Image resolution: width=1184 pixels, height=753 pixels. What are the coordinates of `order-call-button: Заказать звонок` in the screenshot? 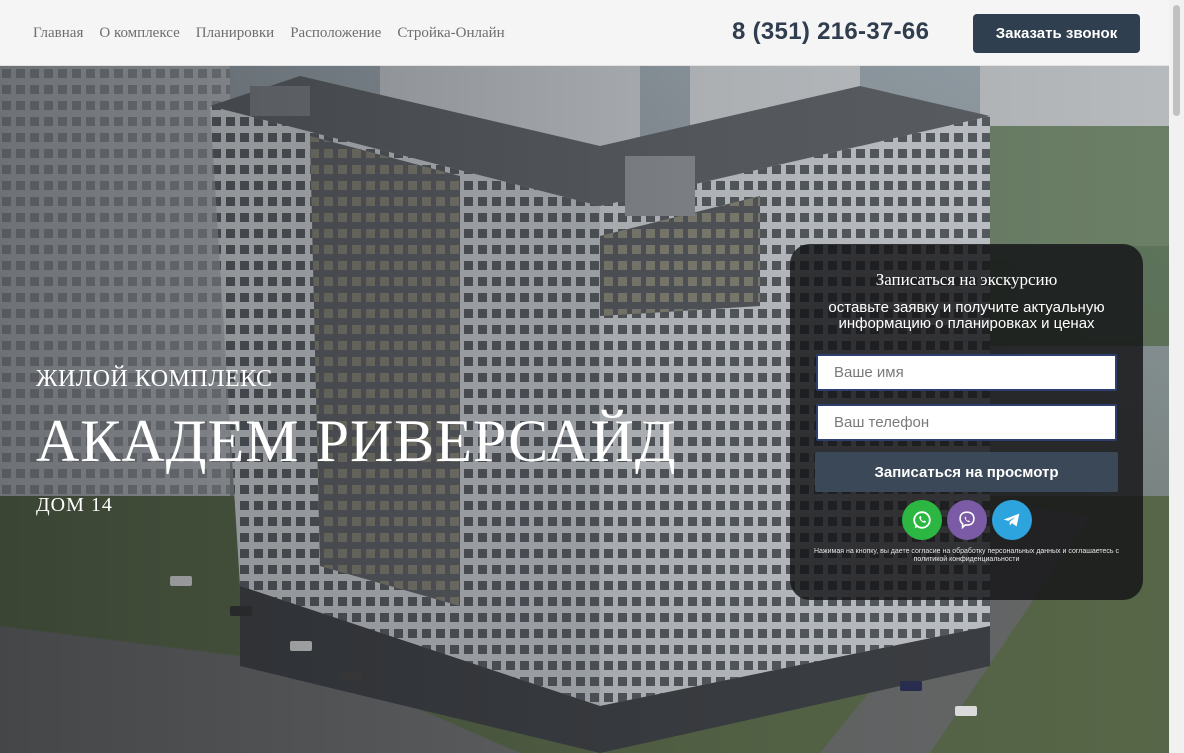 It's located at (1056, 33).